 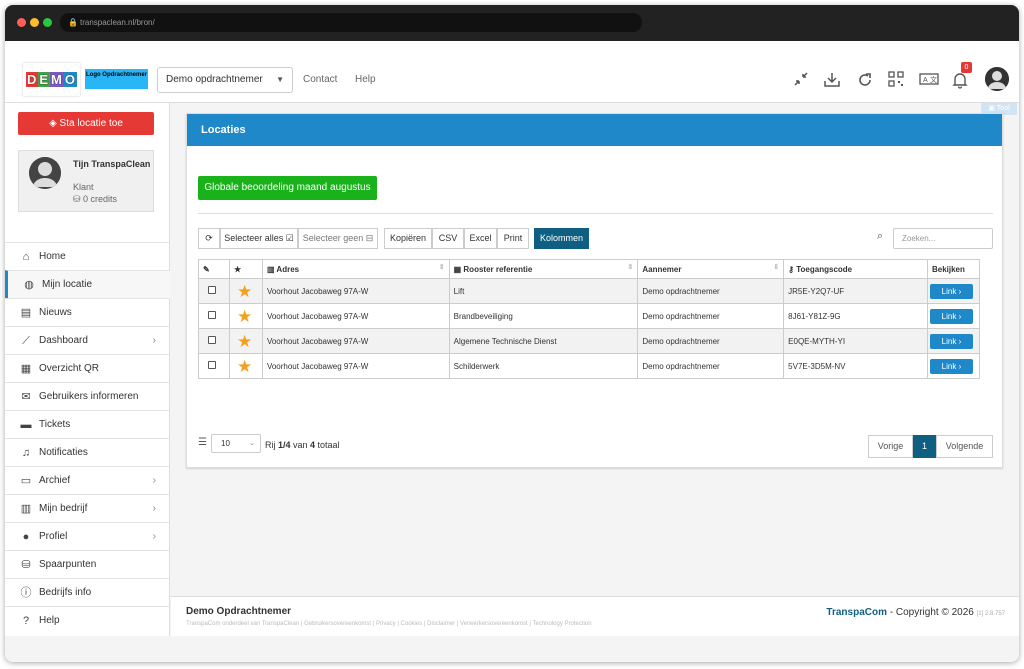 What do you see at coordinates (34, 22) in the screenshot?
I see `minimize-window-icon` at bounding box center [34, 22].